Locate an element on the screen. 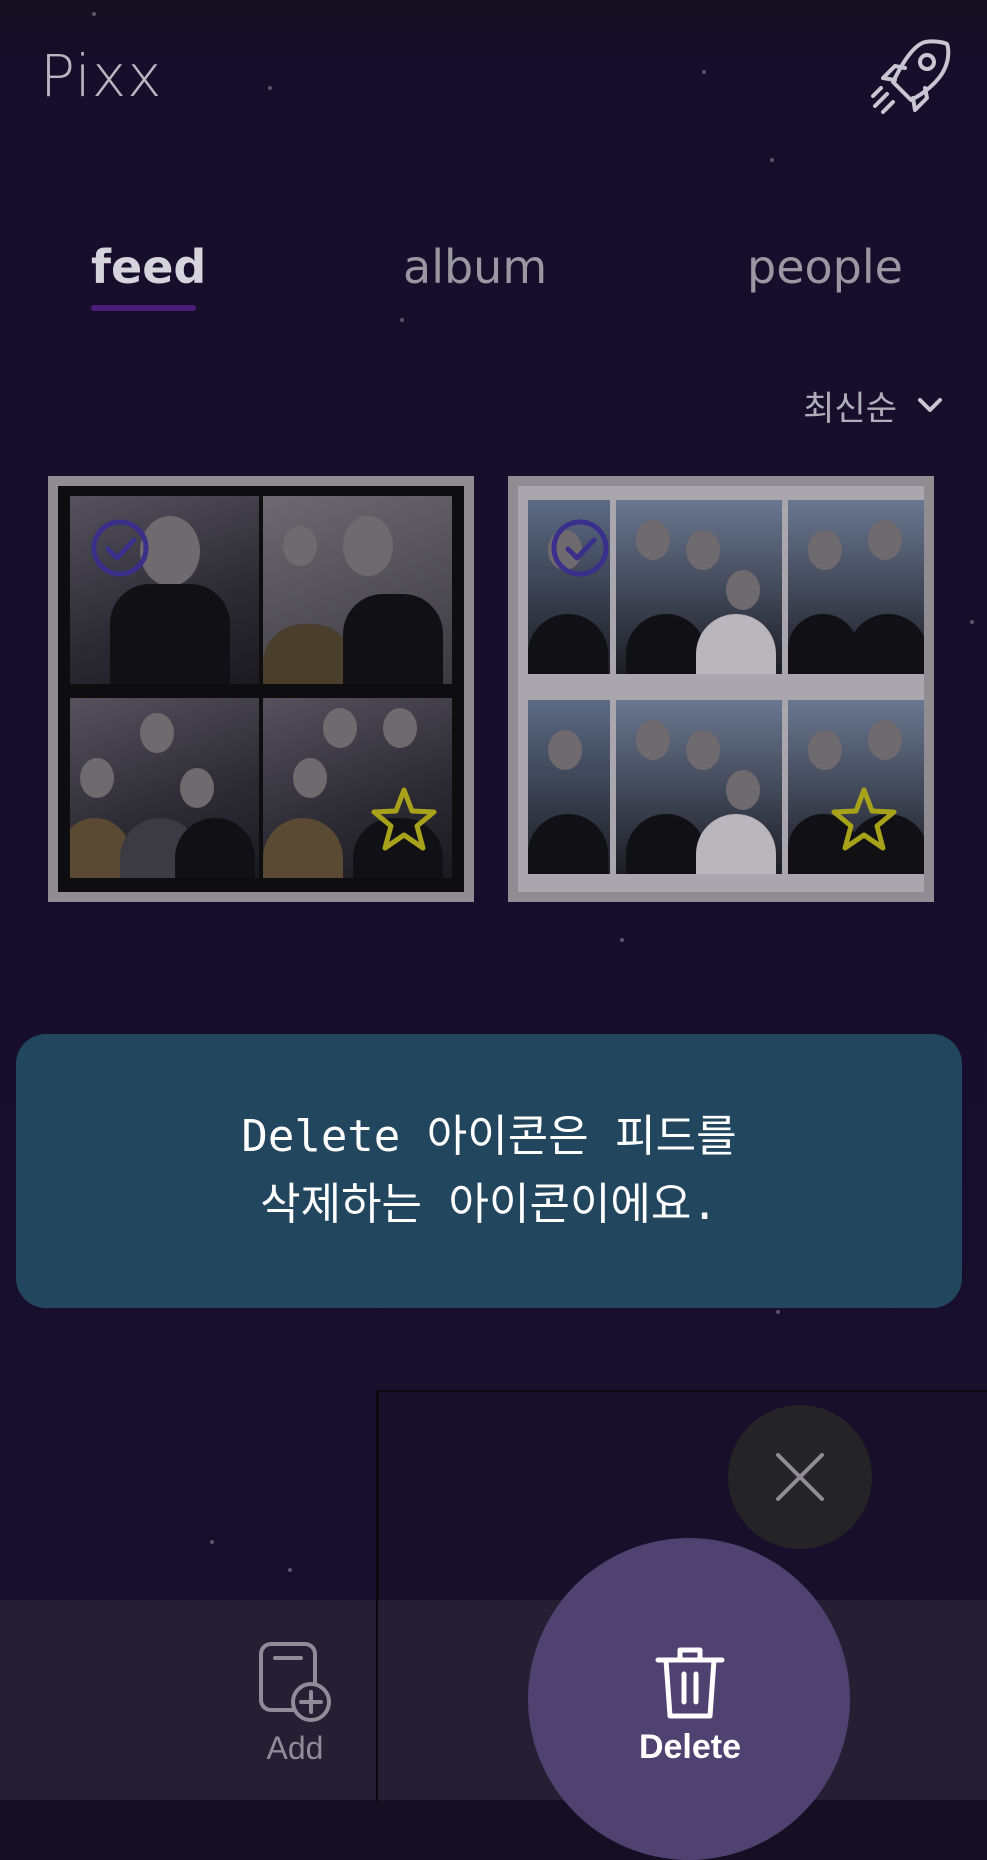  divider is located at coordinates (377, 1595).